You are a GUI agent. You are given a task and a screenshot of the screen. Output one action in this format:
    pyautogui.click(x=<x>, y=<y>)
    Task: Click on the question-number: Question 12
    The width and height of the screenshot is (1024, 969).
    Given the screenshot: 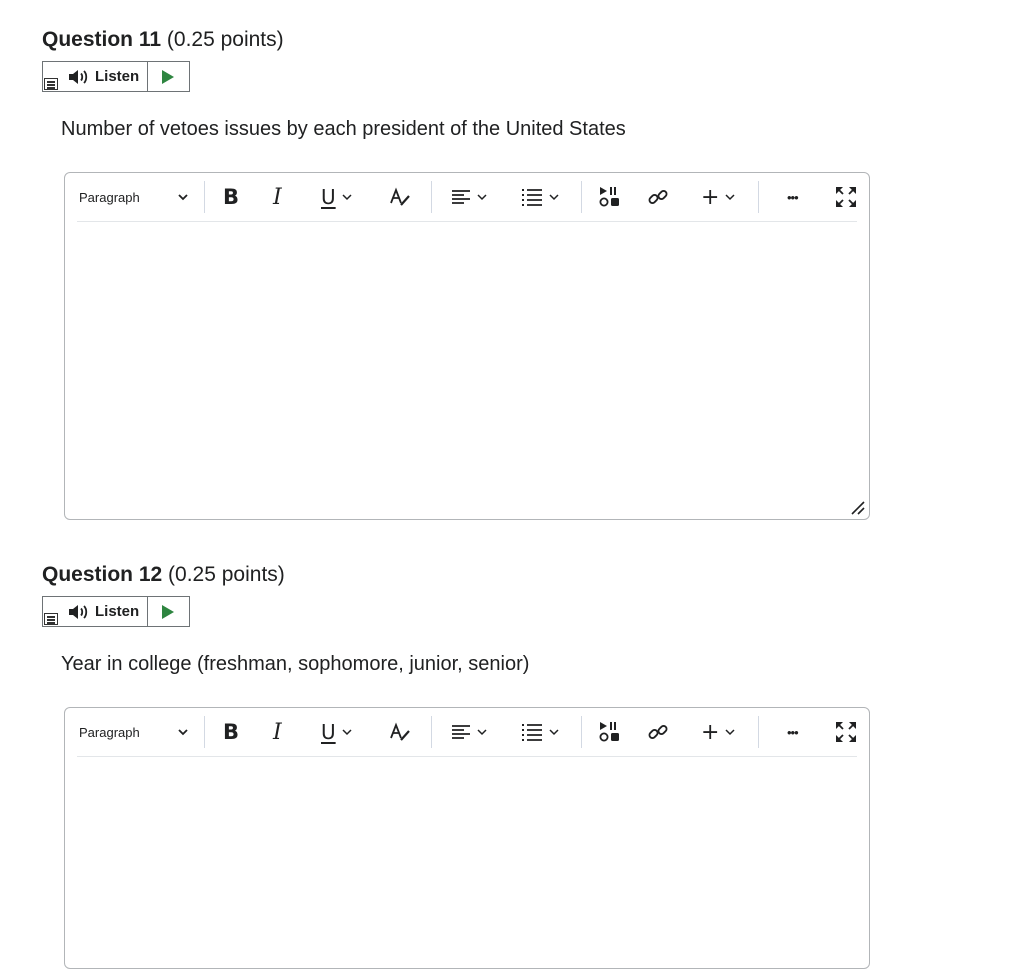 What is the action you would take?
    pyautogui.click(x=102, y=574)
    